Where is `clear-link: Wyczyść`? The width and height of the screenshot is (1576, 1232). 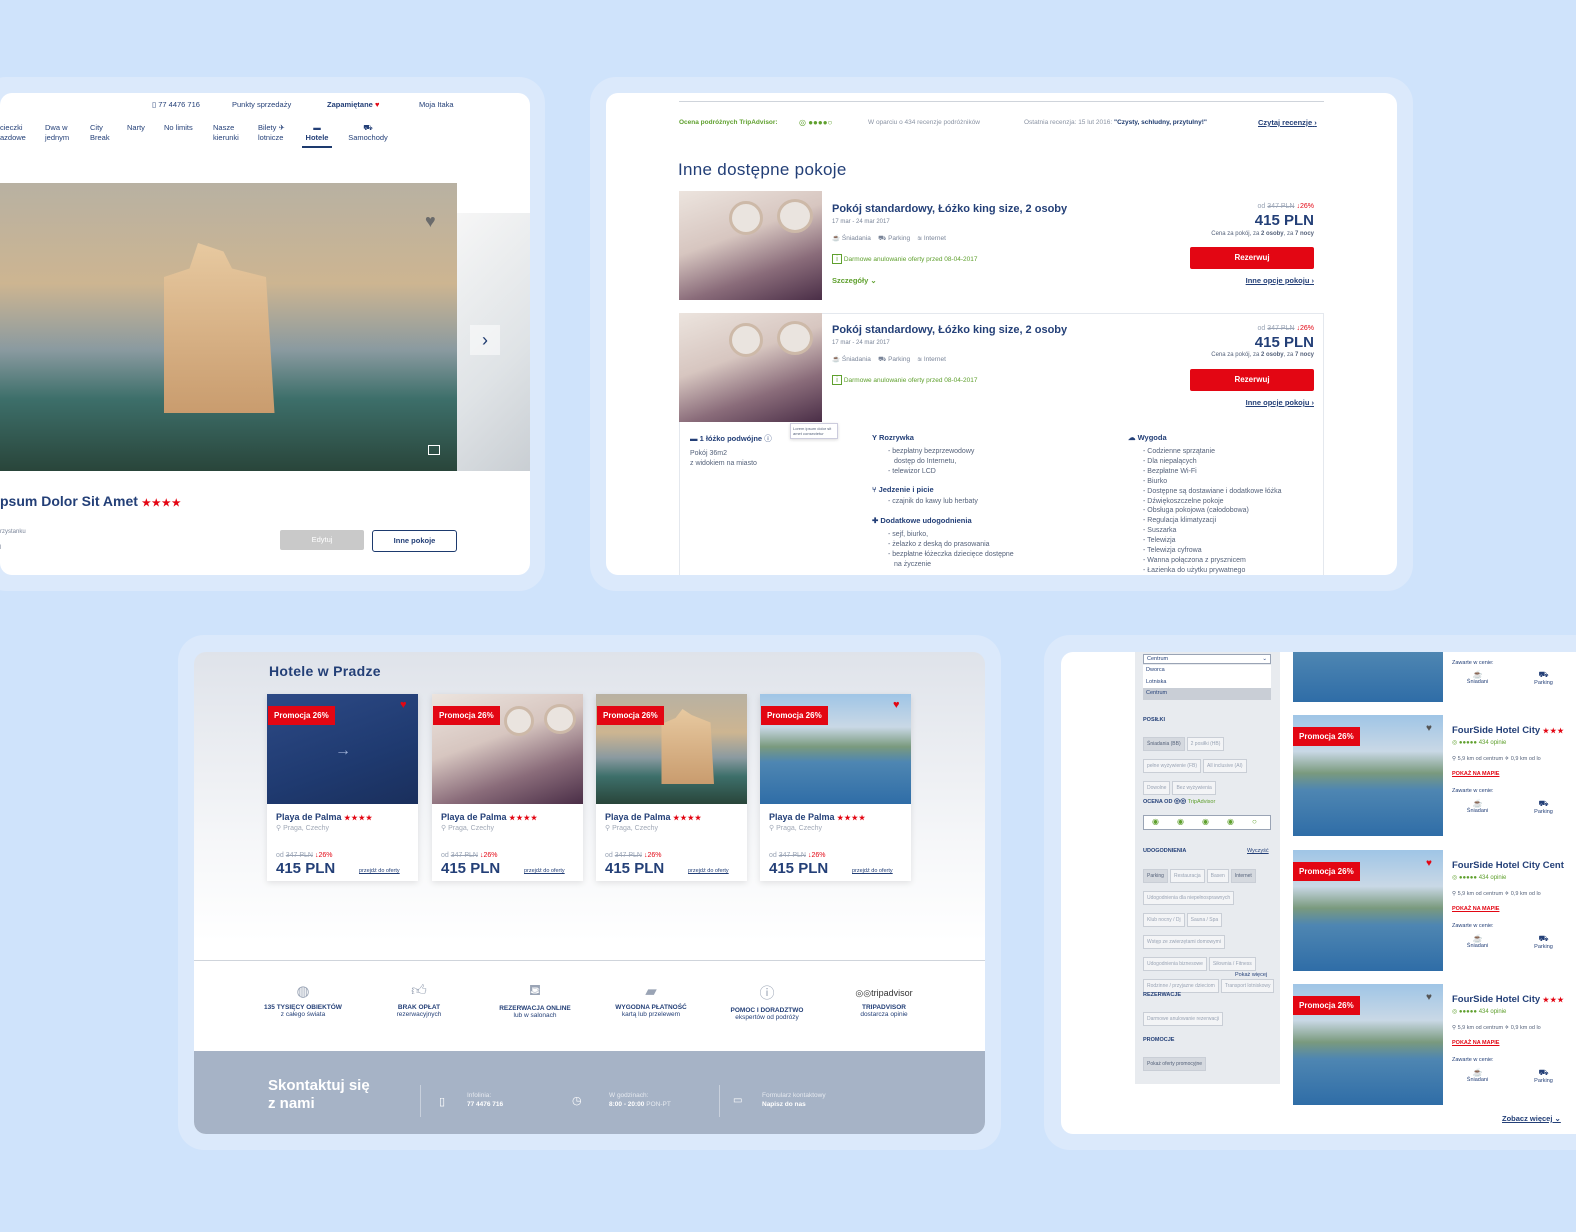 clear-link: Wyczyść is located at coordinates (1258, 851).